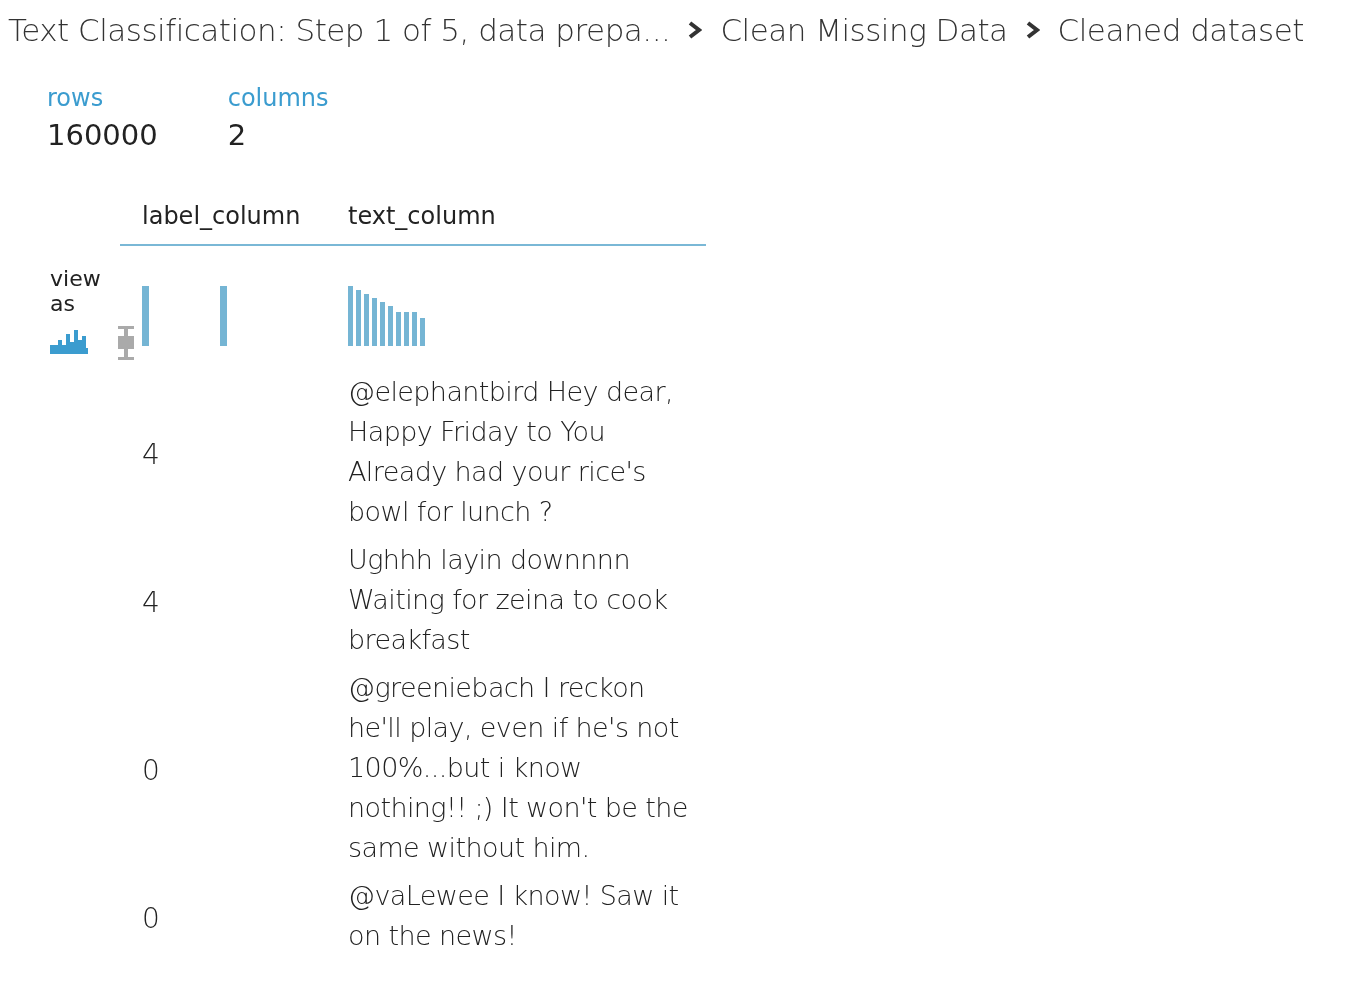  Describe the element at coordinates (237, 135) in the screenshot. I see `stat-value: 2` at that location.